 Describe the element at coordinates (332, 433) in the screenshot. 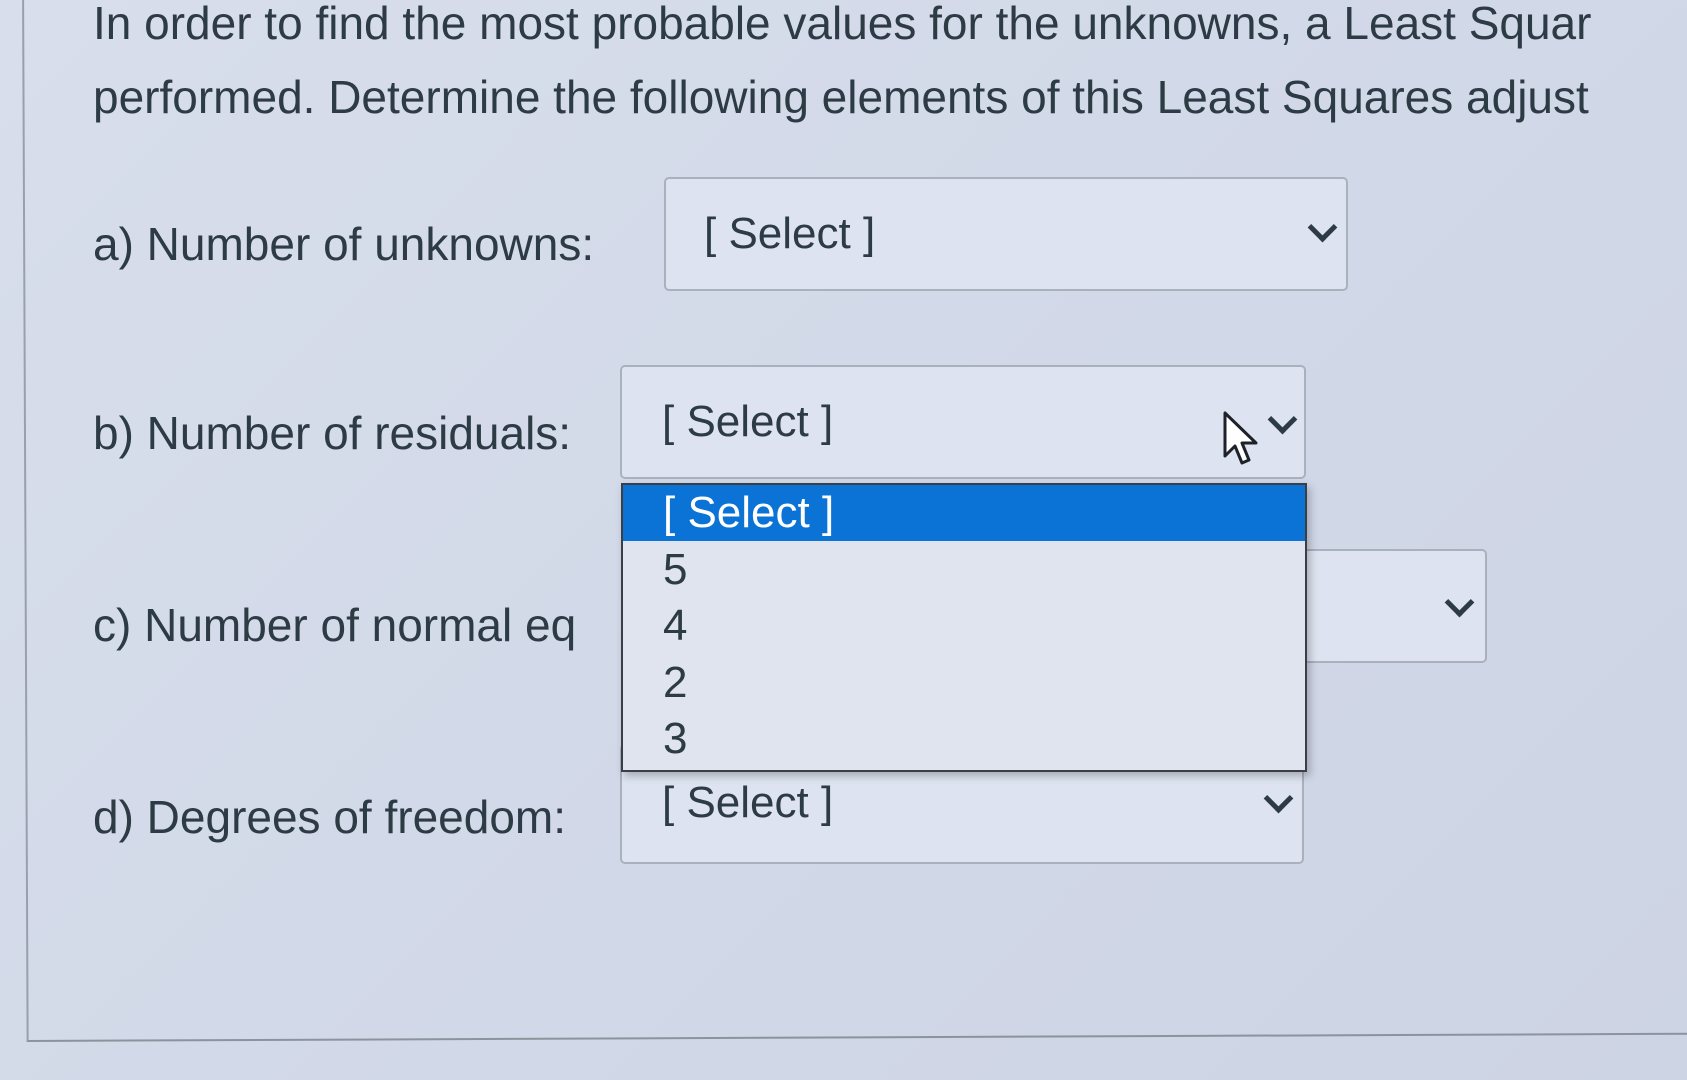

I see `label-number-of-residuals: b) Number of residuals:` at that location.